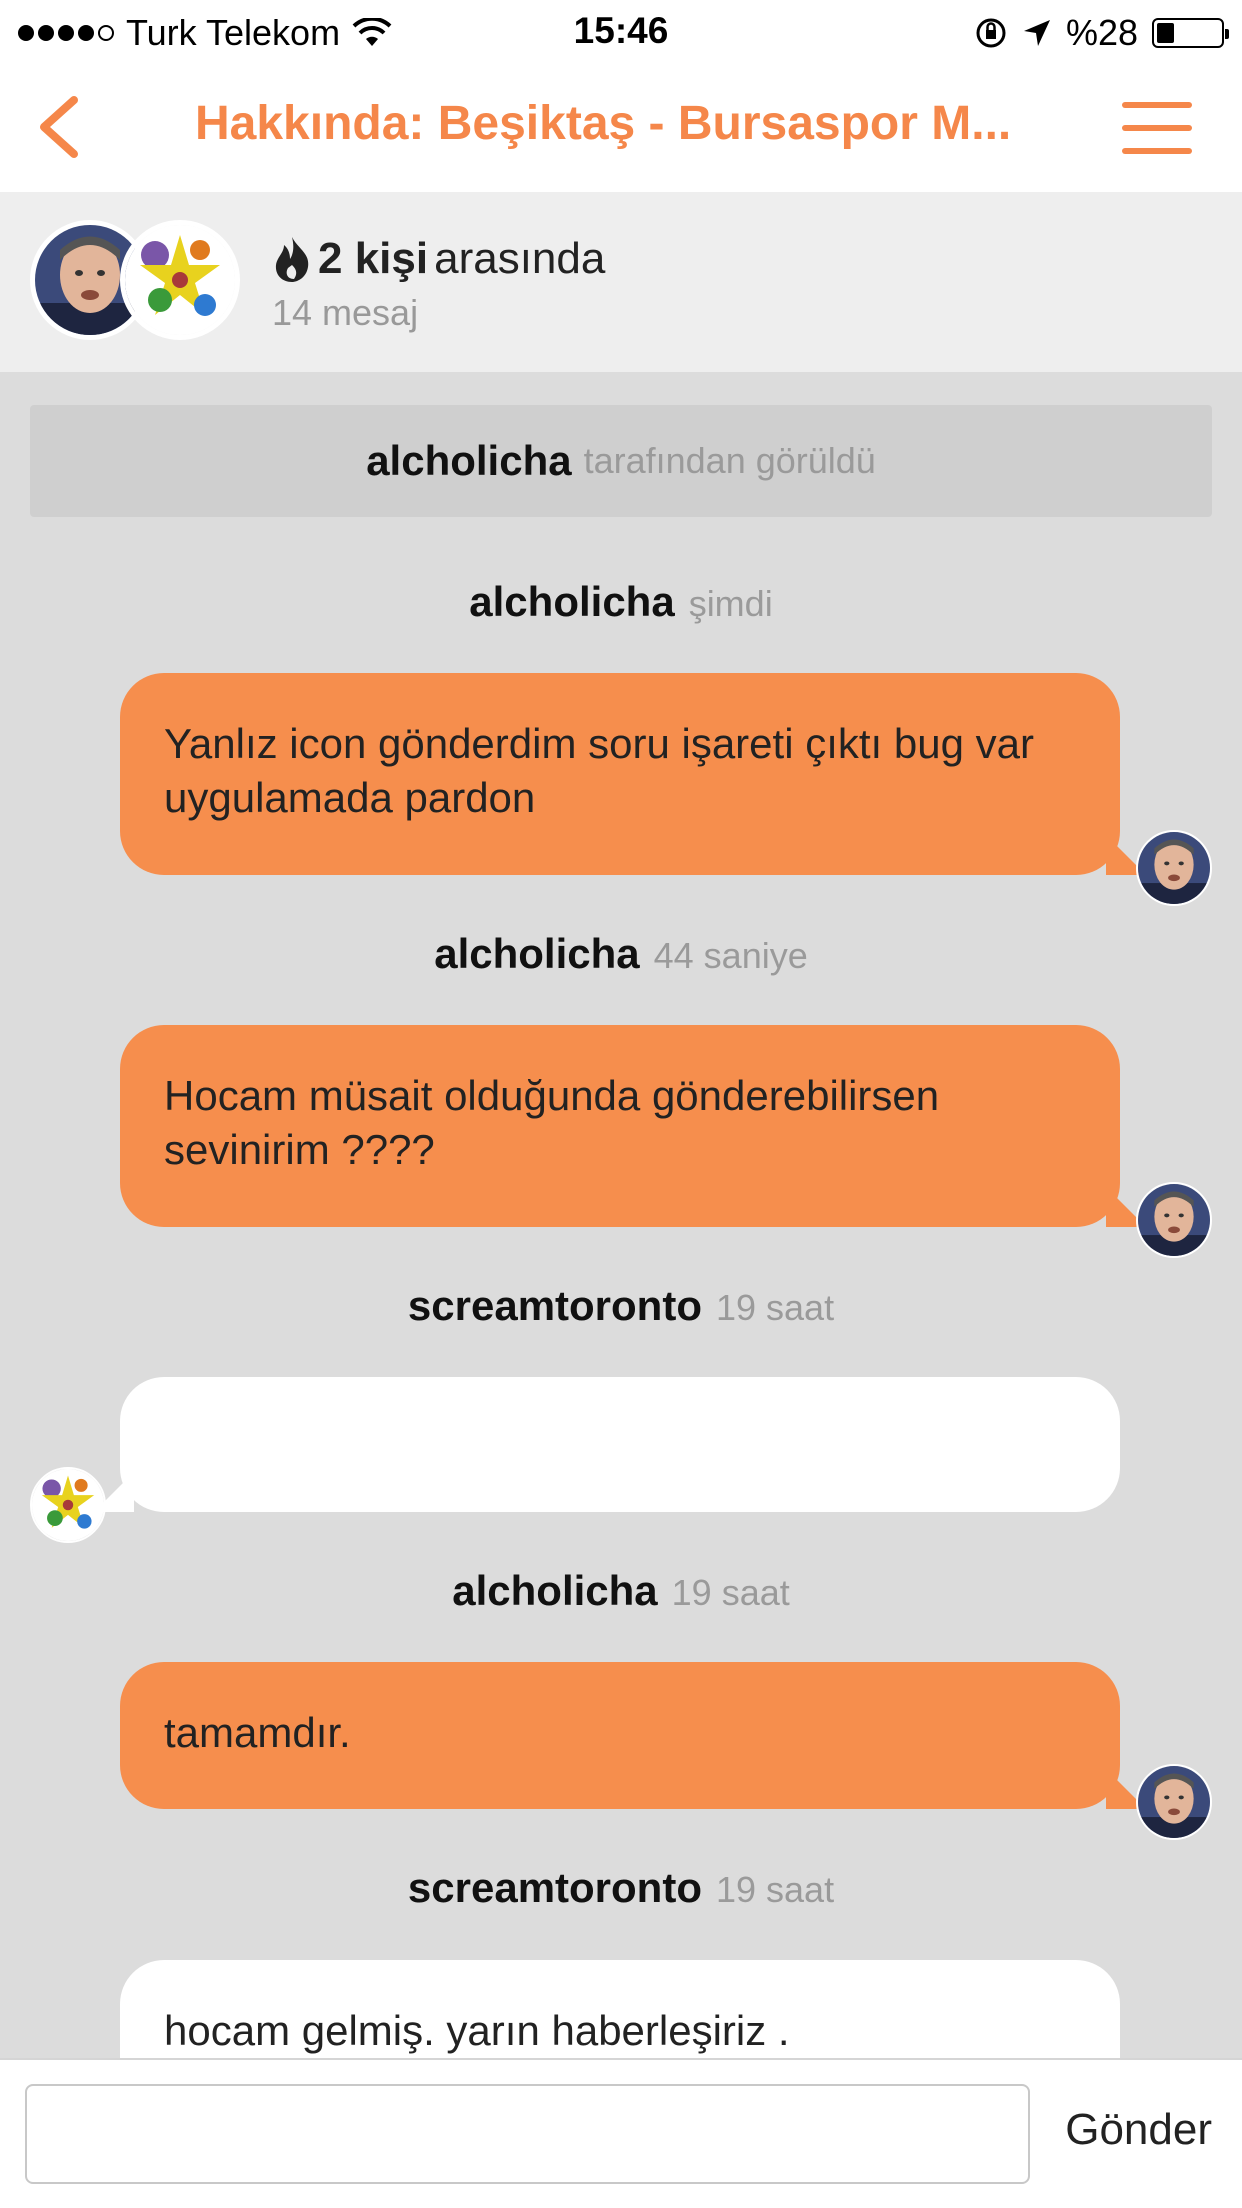 The image size is (1242, 2208). I want to click on message-bubble-sent: tamamdır., so click(633, 1735).